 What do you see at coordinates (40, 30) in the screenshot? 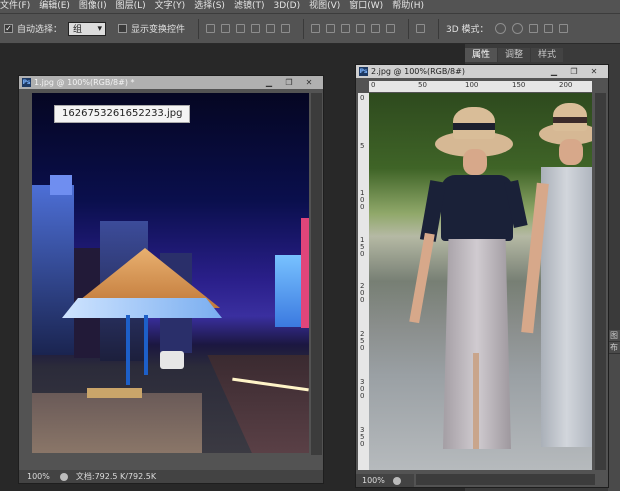
I see `auto-select-label: 自动选择：` at bounding box center [40, 30].